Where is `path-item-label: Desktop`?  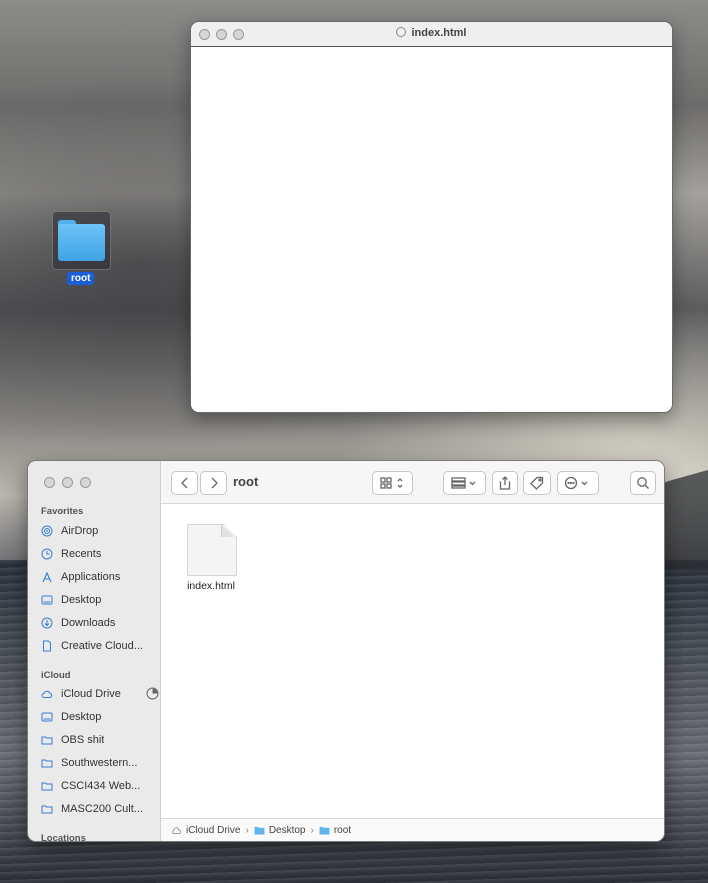 path-item-label: Desktop is located at coordinates (287, 830).